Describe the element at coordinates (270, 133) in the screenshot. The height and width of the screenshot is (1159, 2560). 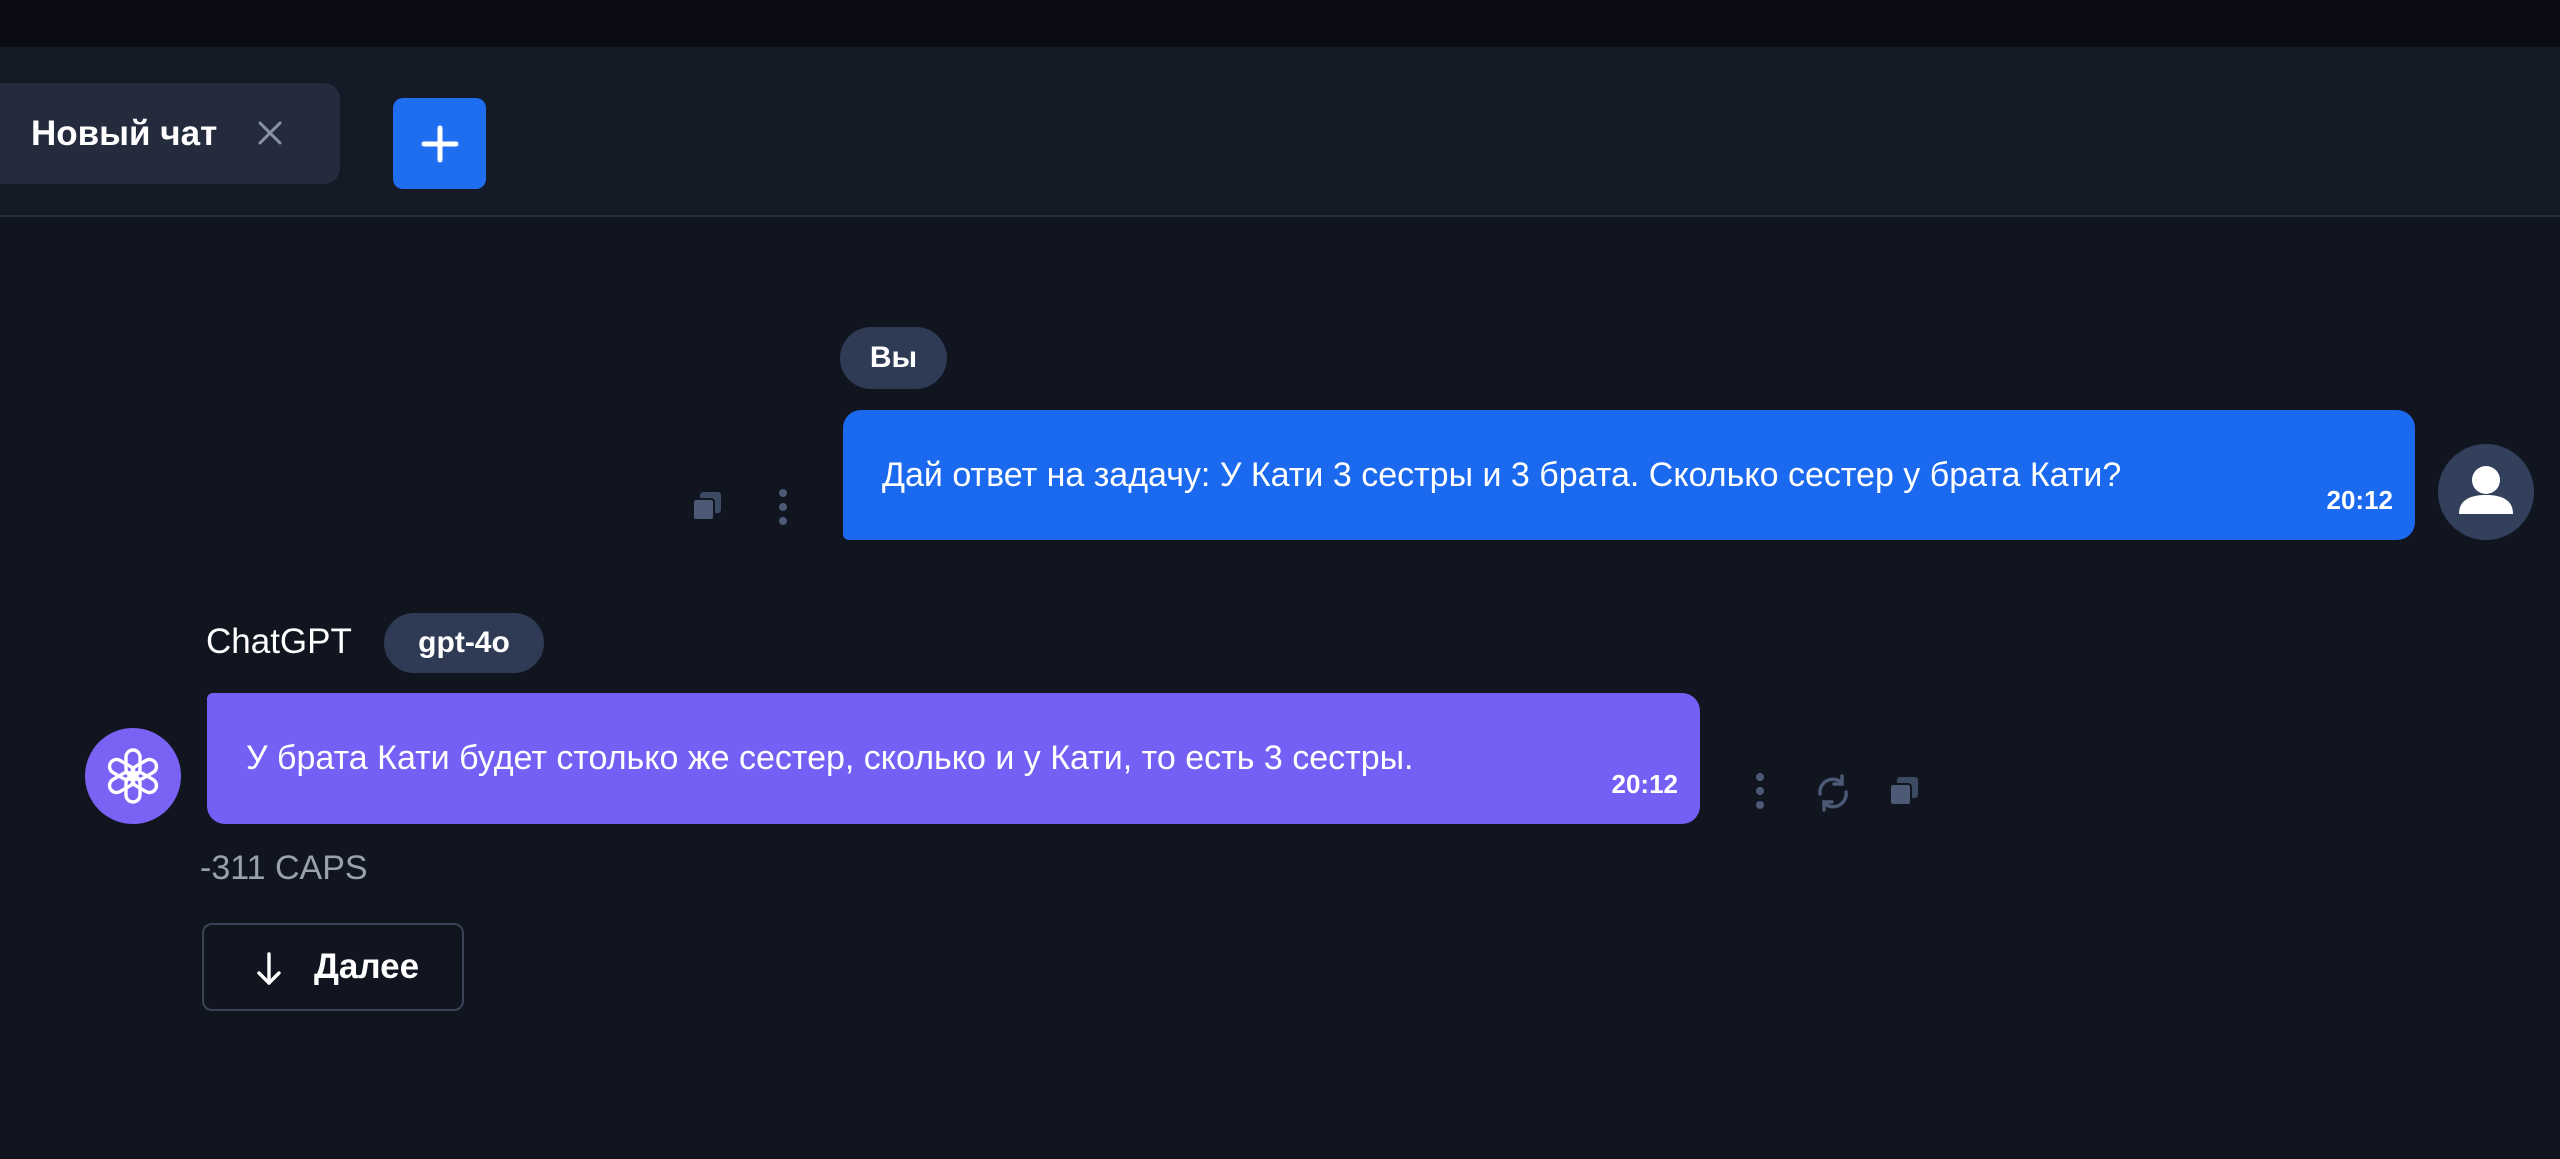
I see `close-icon` at that location.